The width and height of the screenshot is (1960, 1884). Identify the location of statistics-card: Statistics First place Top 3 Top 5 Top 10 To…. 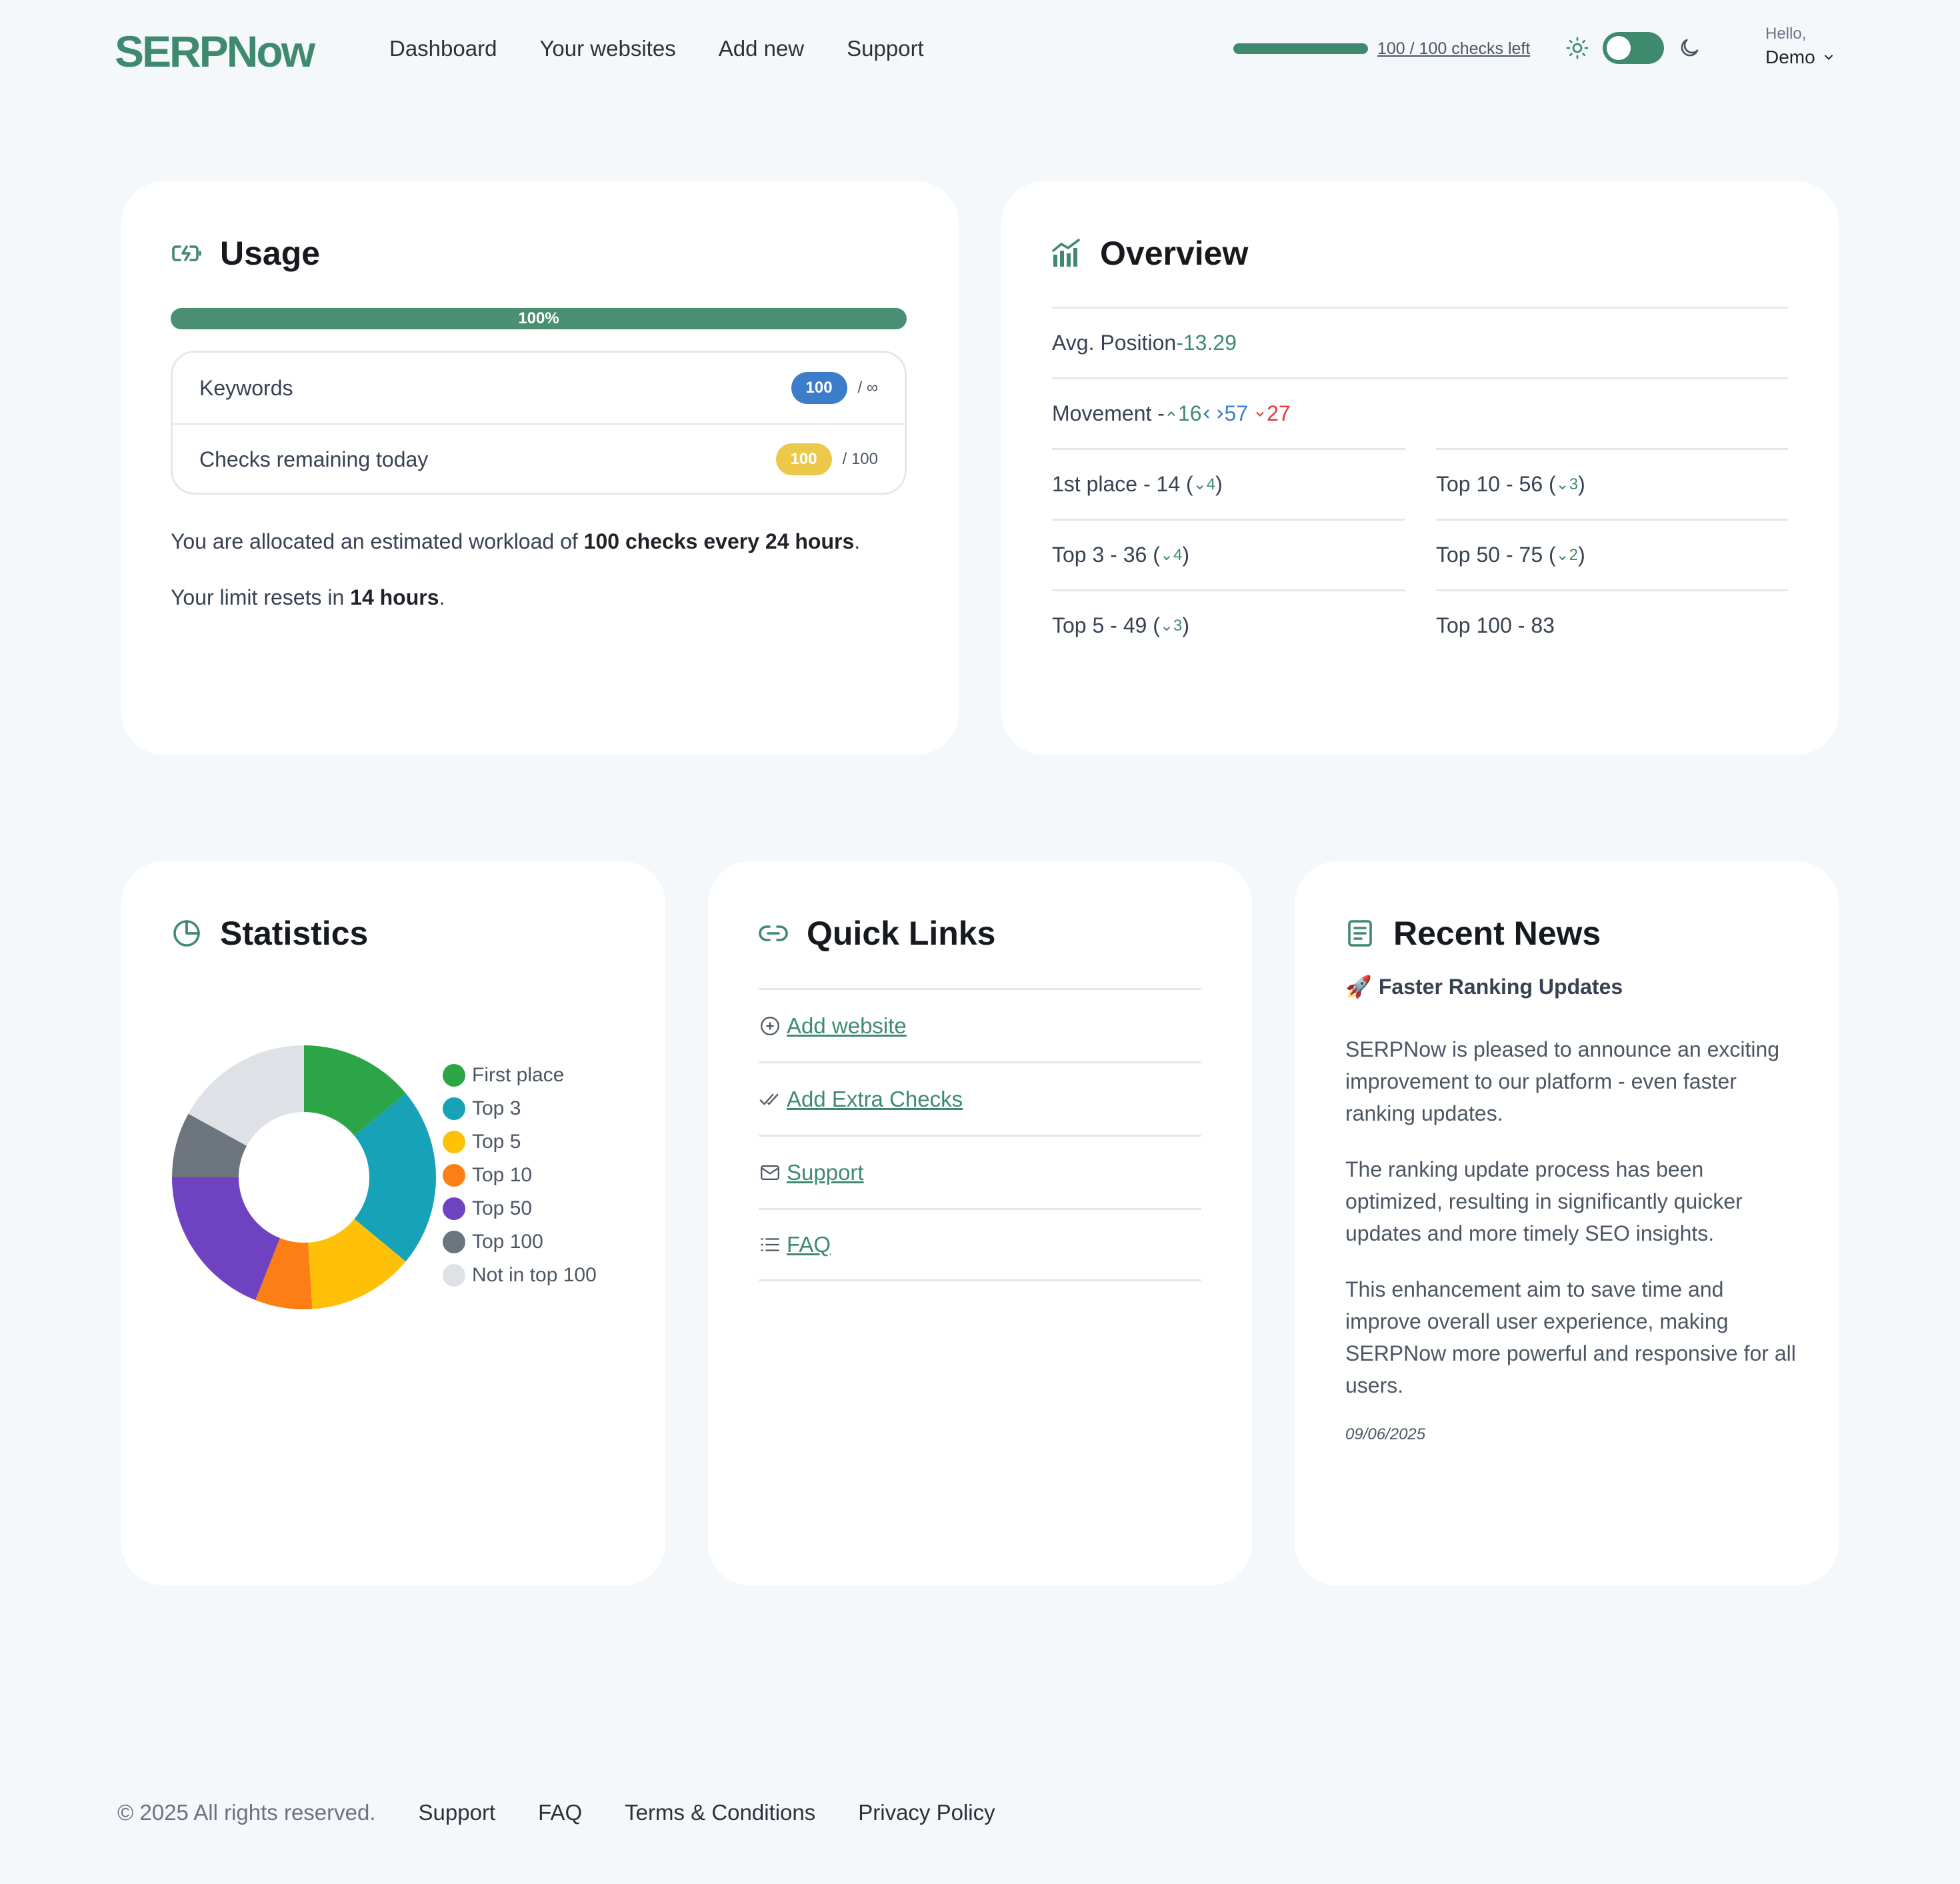
(393, 1223).